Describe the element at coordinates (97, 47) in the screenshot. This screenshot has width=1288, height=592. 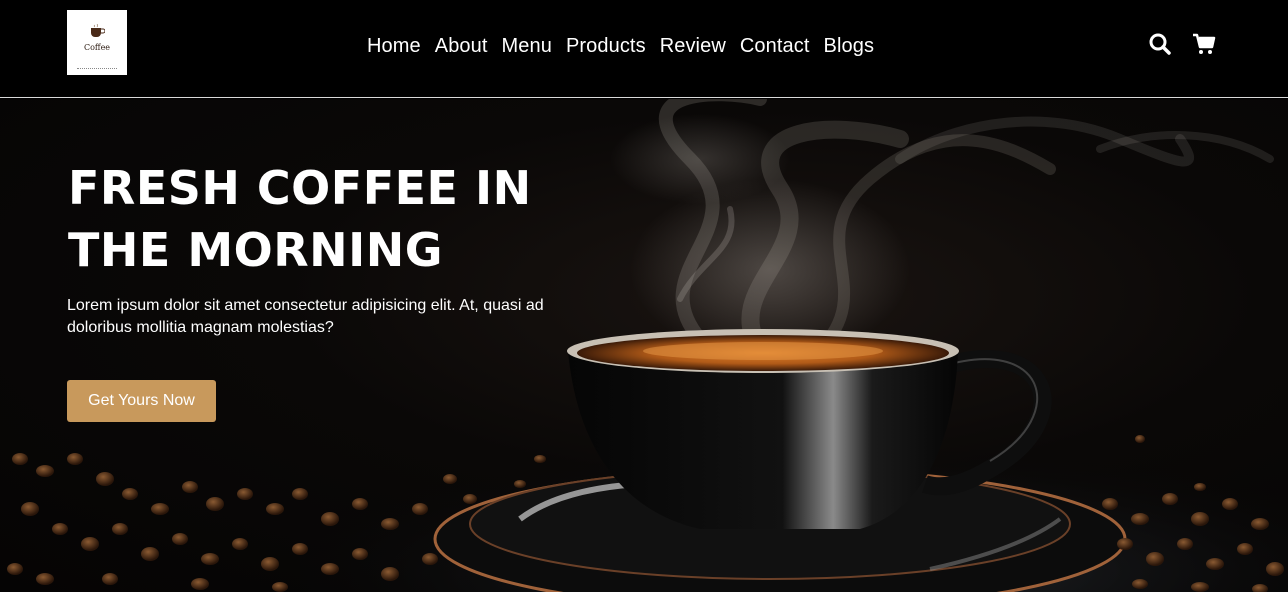
I see `logo-text: Coffee` at that location.